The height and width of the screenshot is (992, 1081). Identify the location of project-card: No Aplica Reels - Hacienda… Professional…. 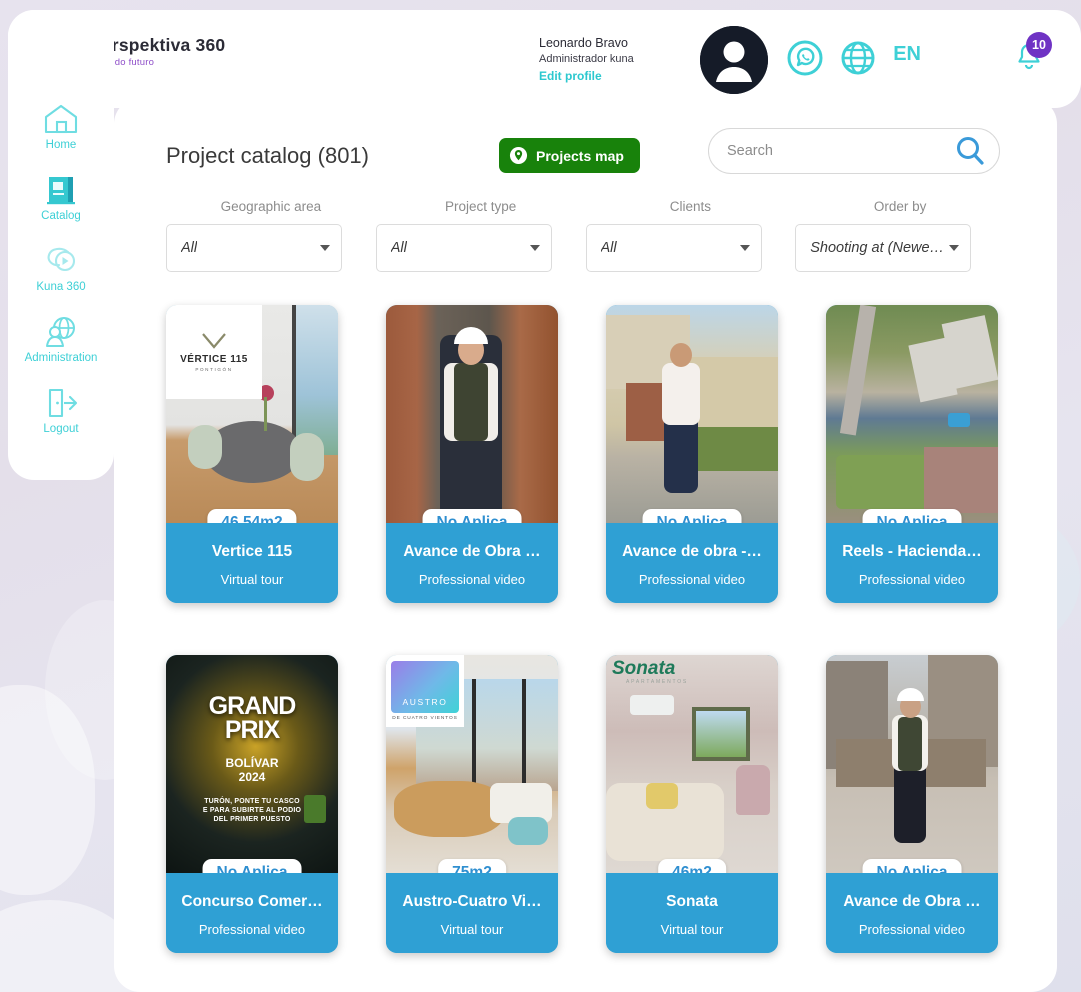
(912, 454).